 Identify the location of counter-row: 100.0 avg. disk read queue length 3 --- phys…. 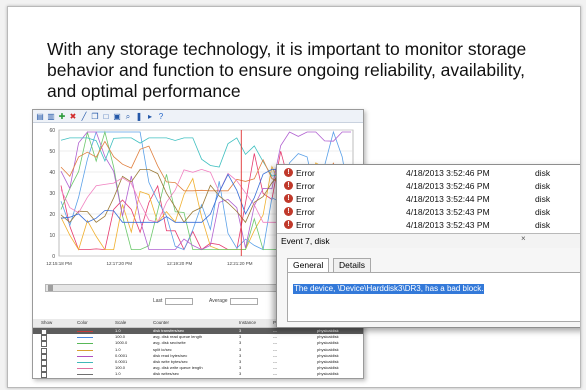
(198, 338).